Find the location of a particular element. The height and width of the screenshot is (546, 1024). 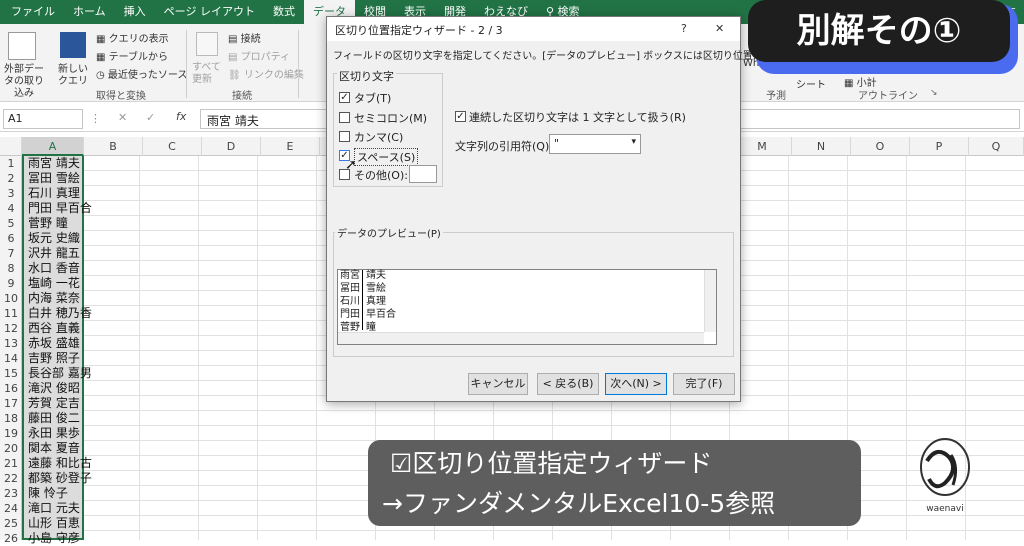

row-header: 3 is located at coordinates (11, 193).